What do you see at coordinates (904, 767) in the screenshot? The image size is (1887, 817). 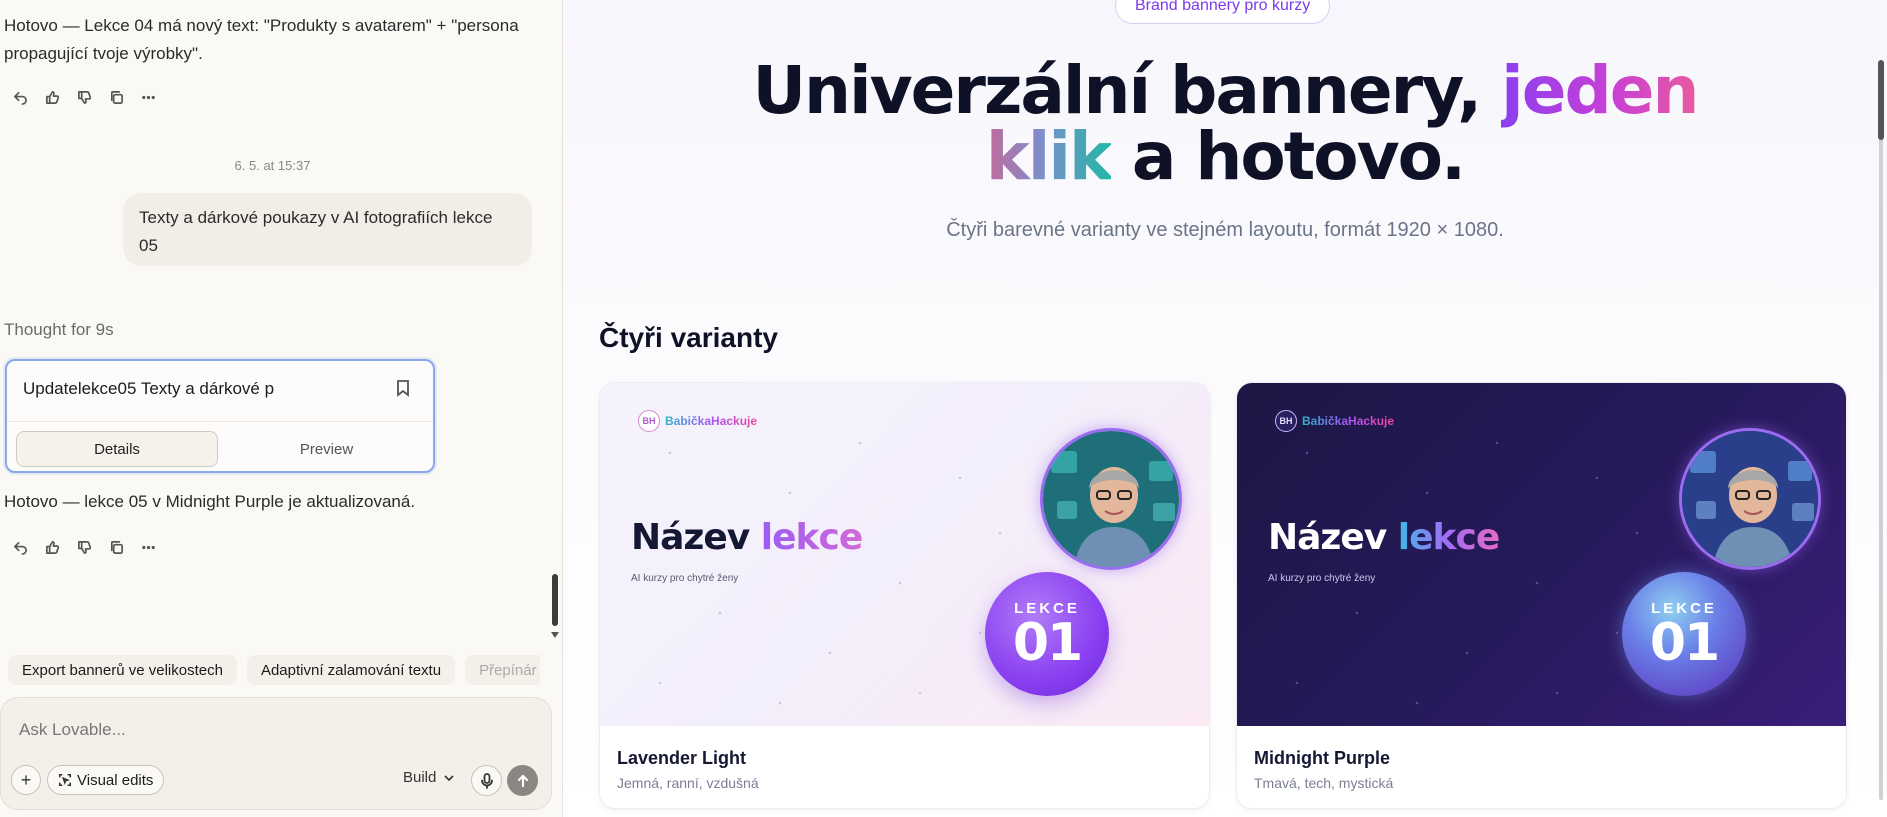 I see `variant-info: Lavender Light Jemná, ranní, vzdušná` at bounding box center [904, 767].